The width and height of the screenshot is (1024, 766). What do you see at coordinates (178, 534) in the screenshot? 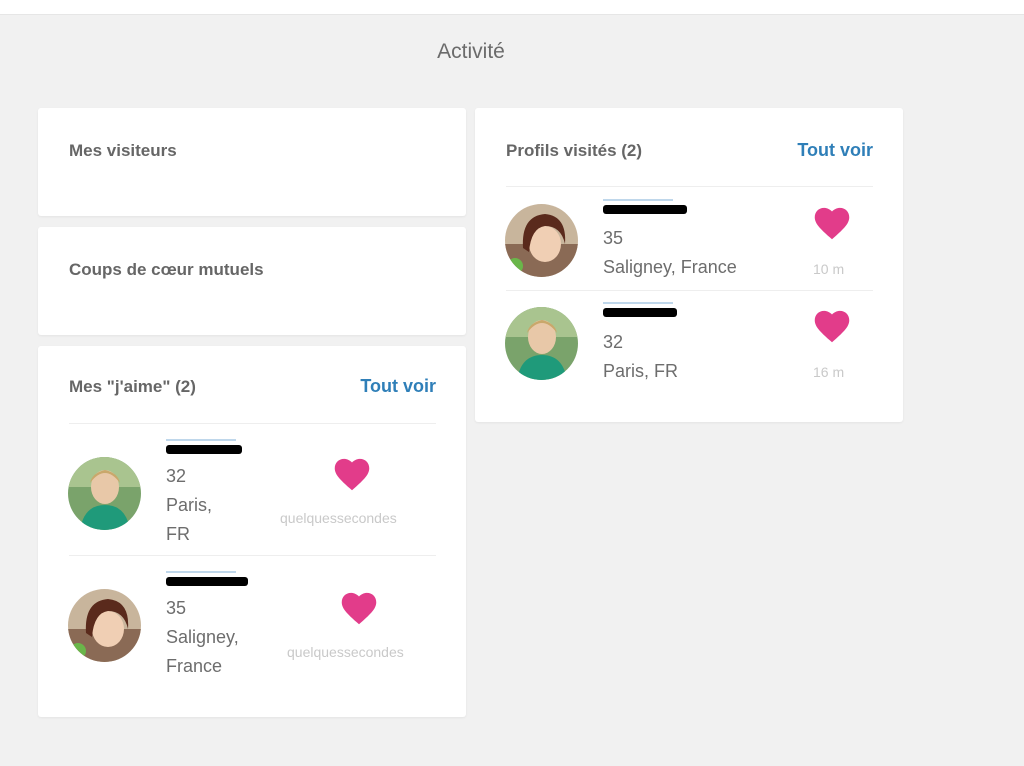
I see `country: FR` at bounding box center [178, 534].